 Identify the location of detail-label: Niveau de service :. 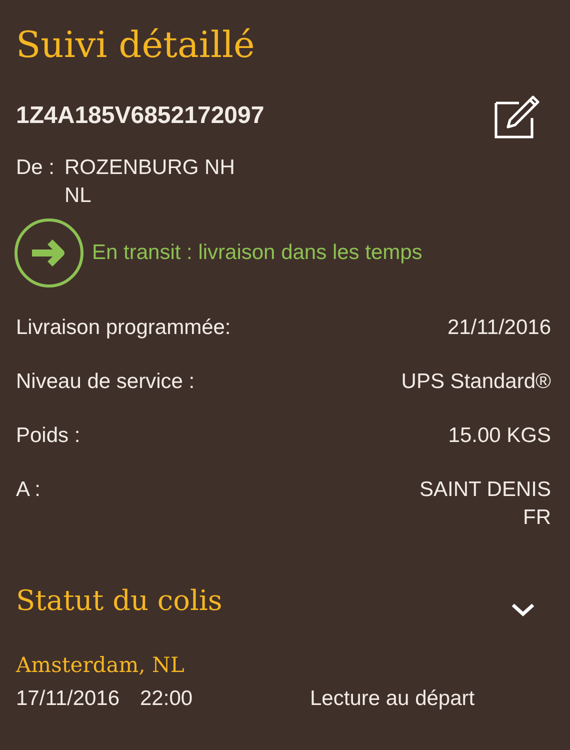
(105, 382).